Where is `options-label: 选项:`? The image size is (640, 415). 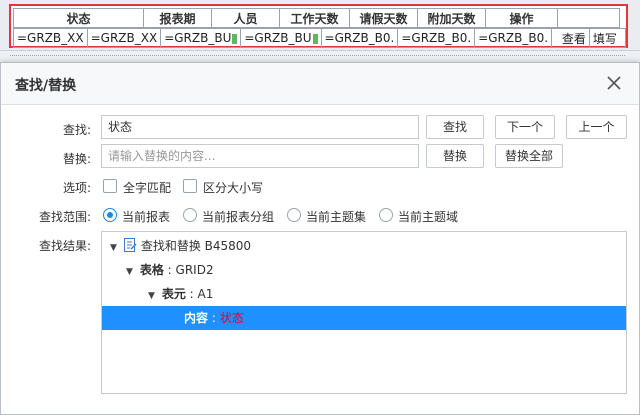
options-label: 选项: is located at coordinates (76, 188).